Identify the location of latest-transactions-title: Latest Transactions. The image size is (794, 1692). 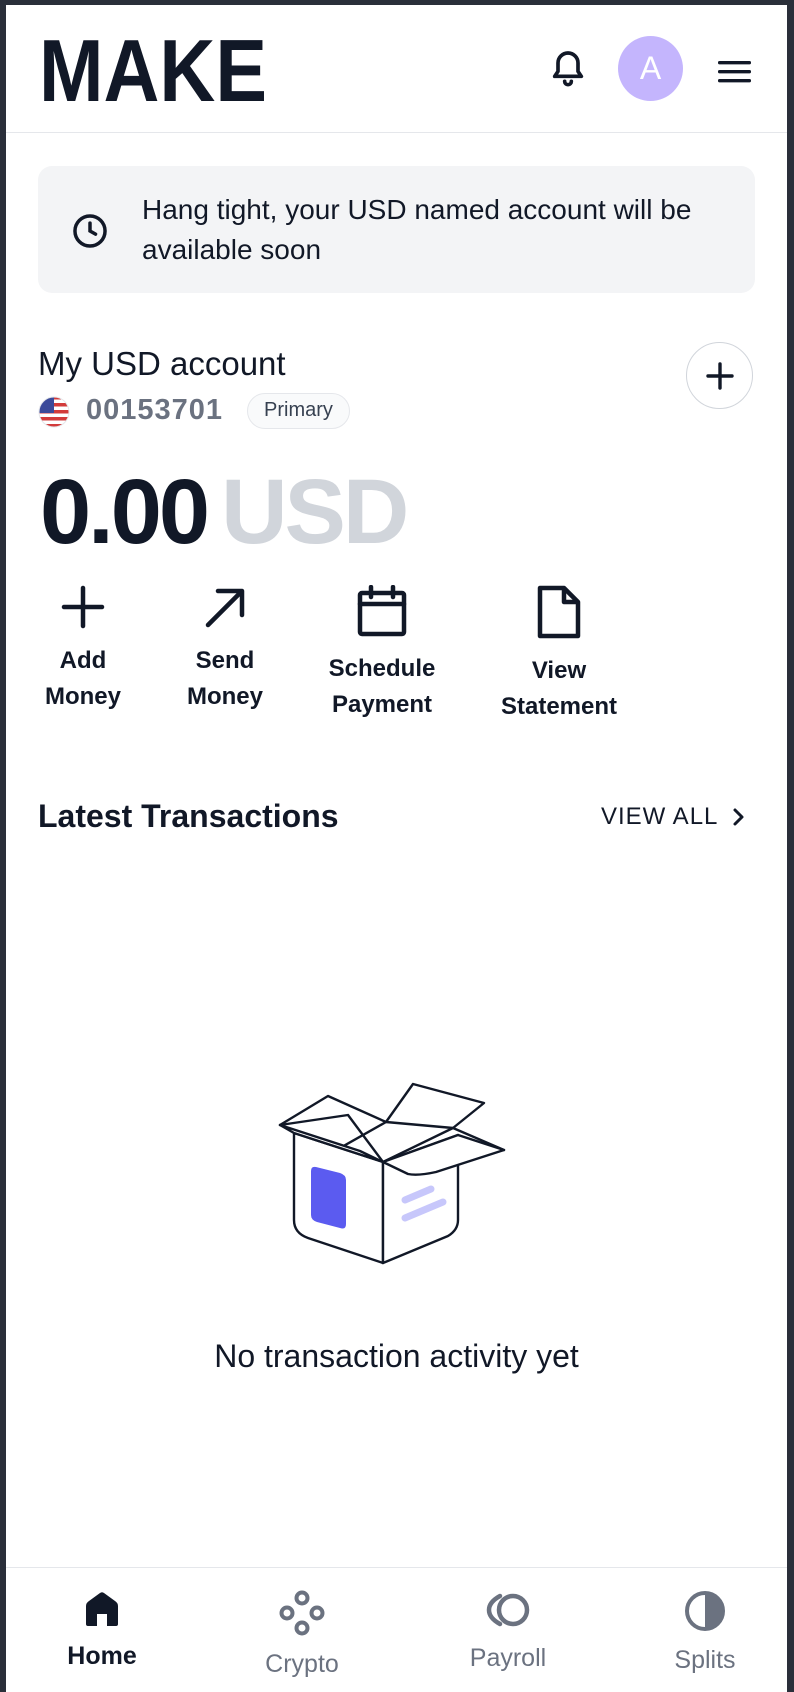
(188, 816).